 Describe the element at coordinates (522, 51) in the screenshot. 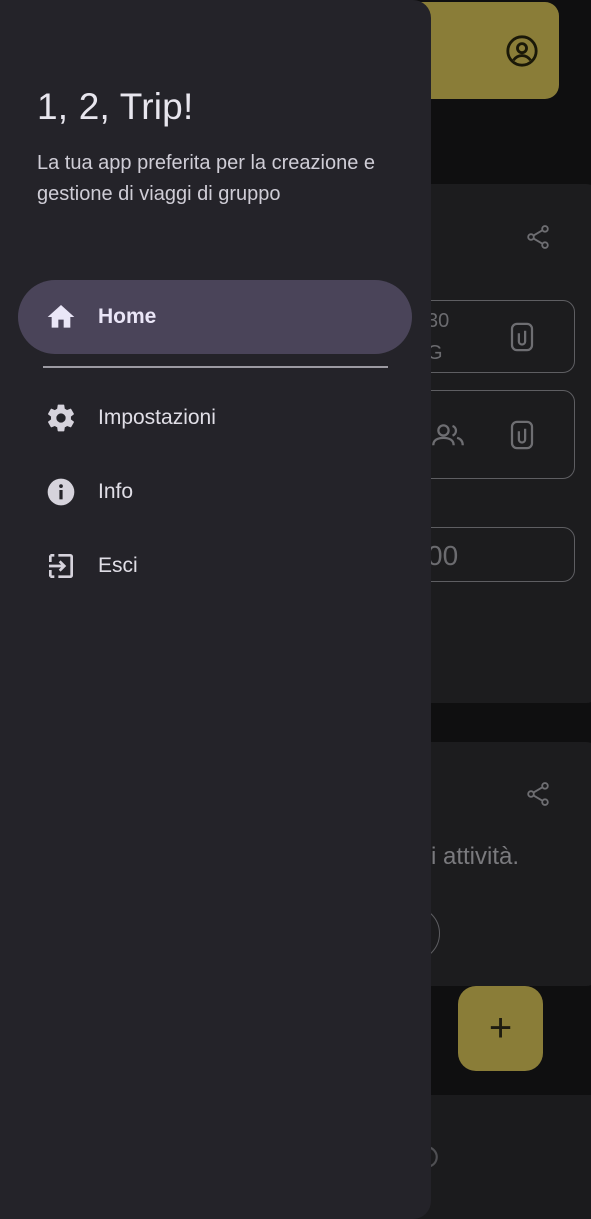

I see `account-circle-icon` at that location.